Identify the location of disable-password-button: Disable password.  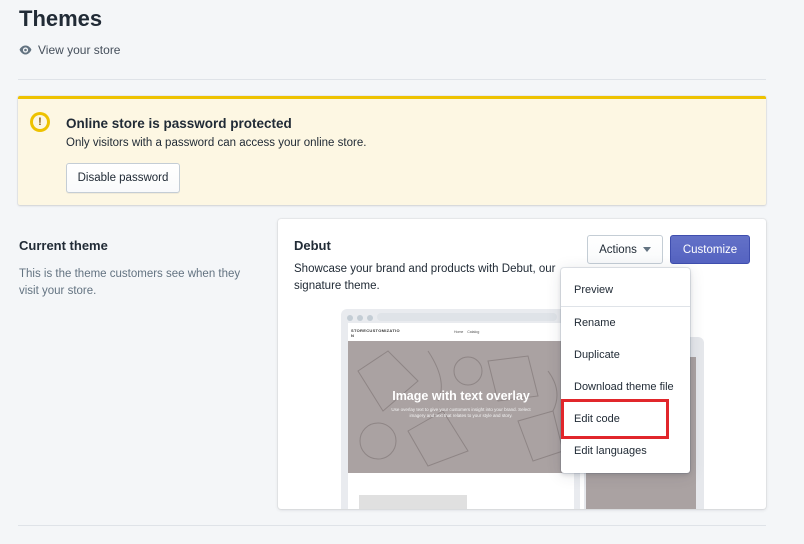
(123, 178).